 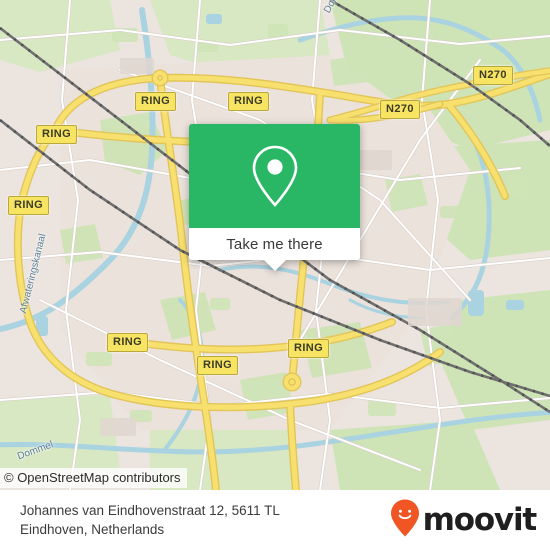 I want to click on map-marker-popup: Take me there, so click(x=274, y=197).